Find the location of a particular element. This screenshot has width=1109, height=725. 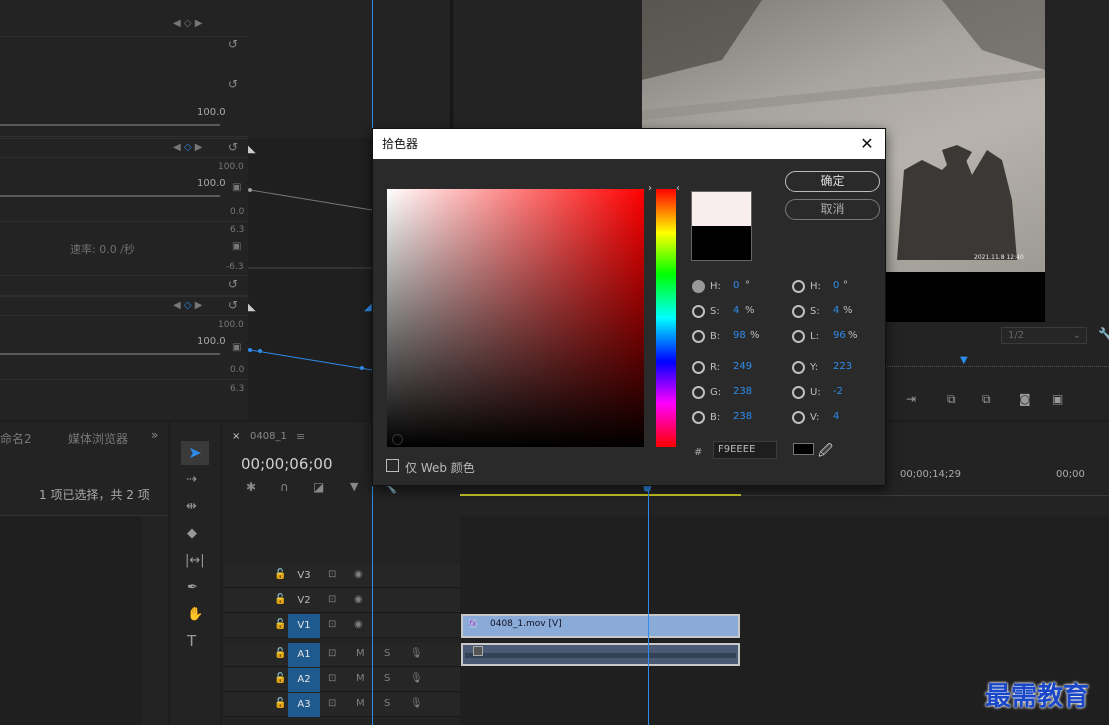

lift-icon: ⧉ is located at coordinates (951, 399).